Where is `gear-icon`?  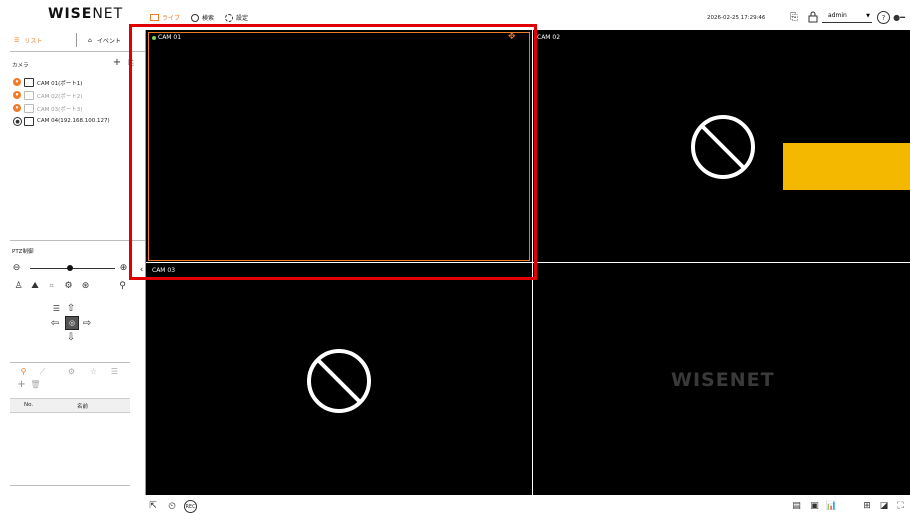
gear-icon is located at coordinates (229, 17).